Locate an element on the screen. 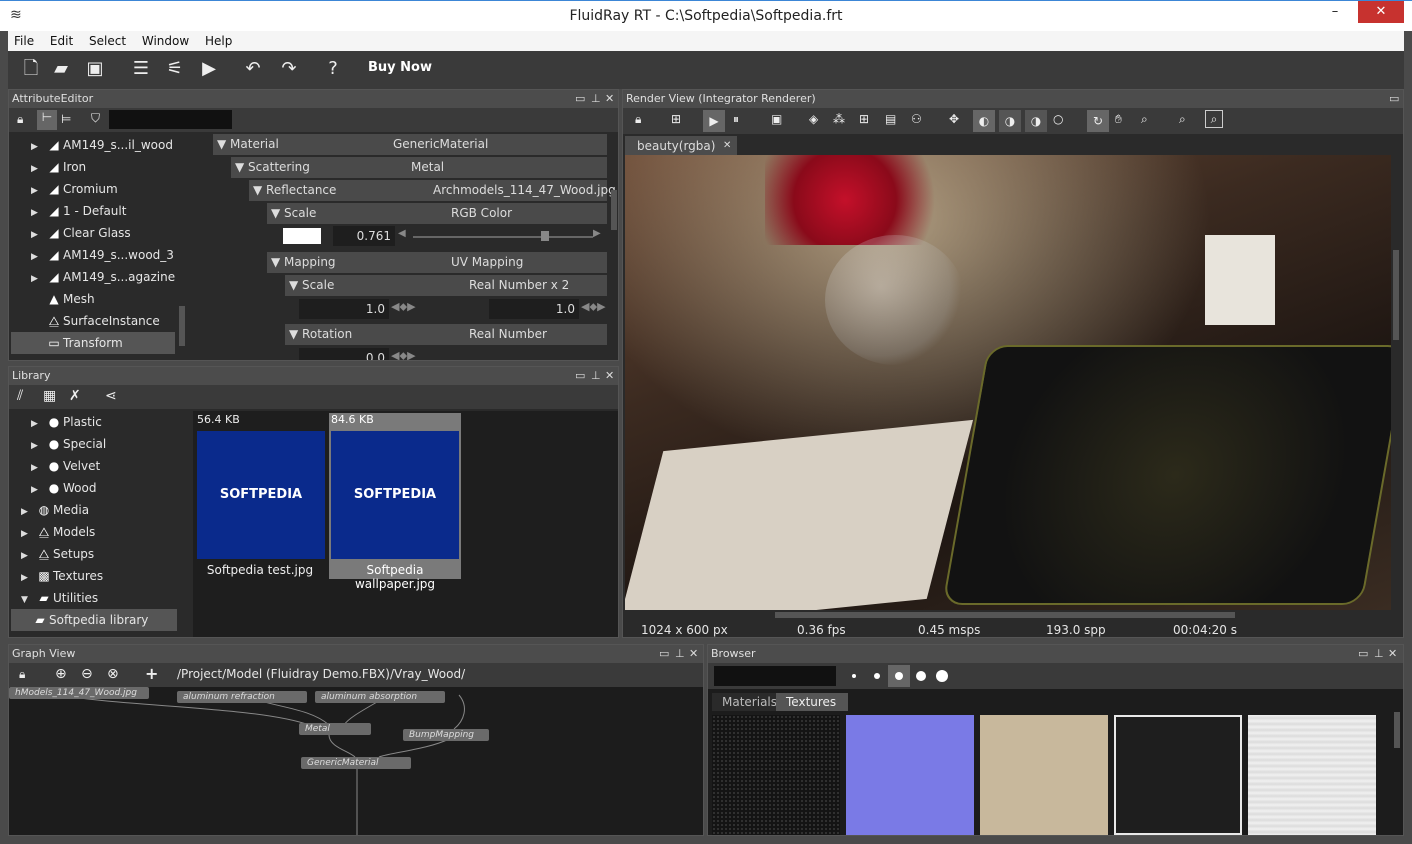 The width and height of the screenshot is (1412, 844). tab-textures: Textures is located at coordinates (812, 702).